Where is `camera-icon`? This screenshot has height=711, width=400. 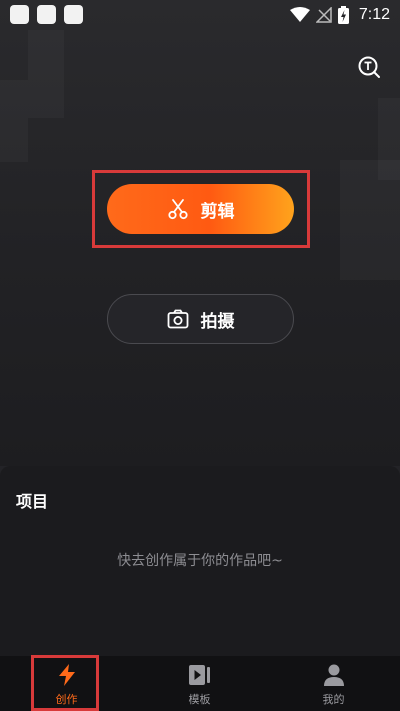
camera-icon is located at coordinates (177, 319).